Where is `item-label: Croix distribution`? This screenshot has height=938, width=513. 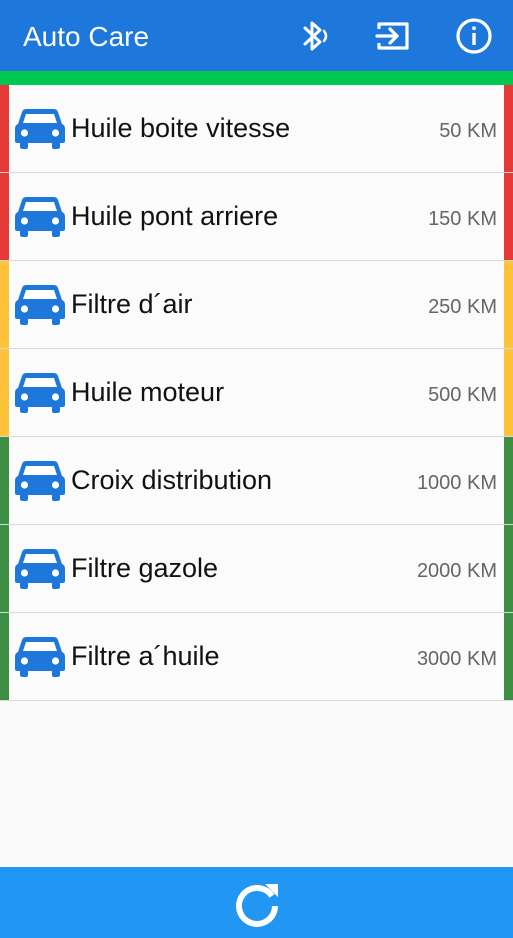 item-label: Croix distribution is located at coordinates (172, 480).